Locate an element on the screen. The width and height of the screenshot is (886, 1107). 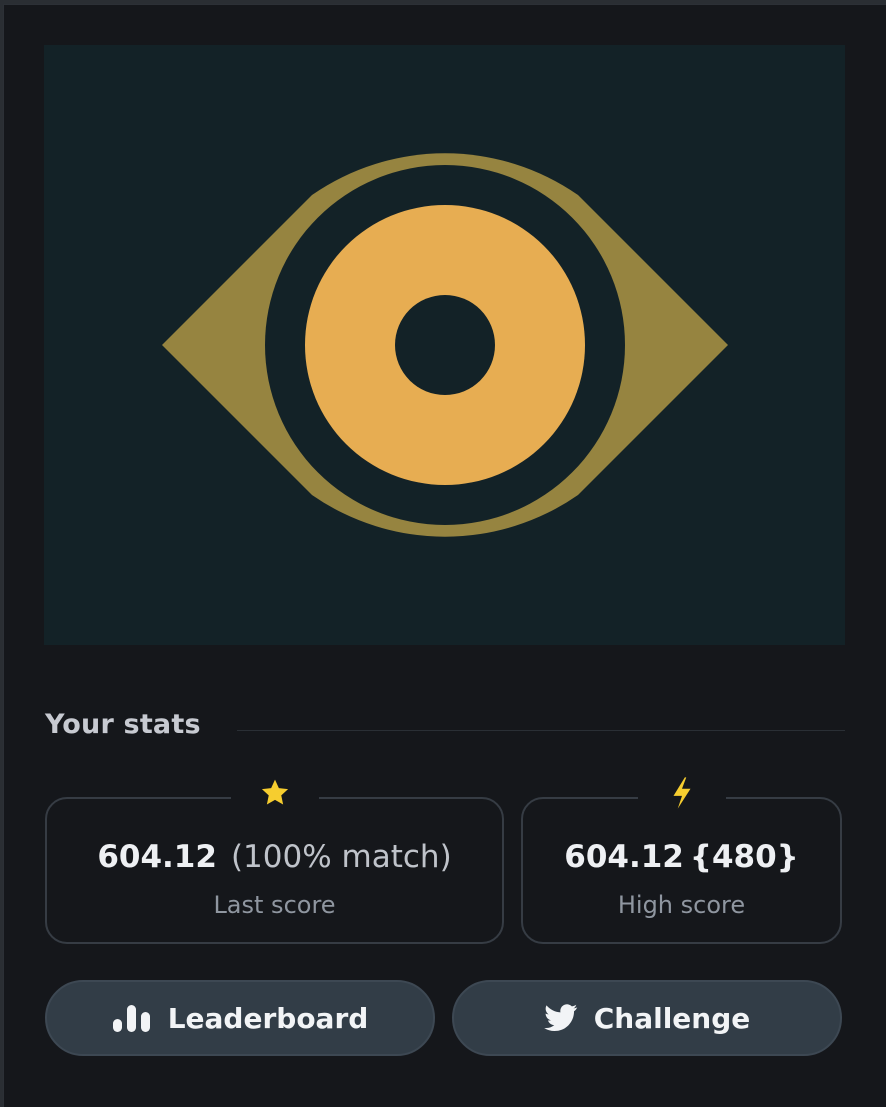
stats-header: Your stats is located at coordinates (445, 729).